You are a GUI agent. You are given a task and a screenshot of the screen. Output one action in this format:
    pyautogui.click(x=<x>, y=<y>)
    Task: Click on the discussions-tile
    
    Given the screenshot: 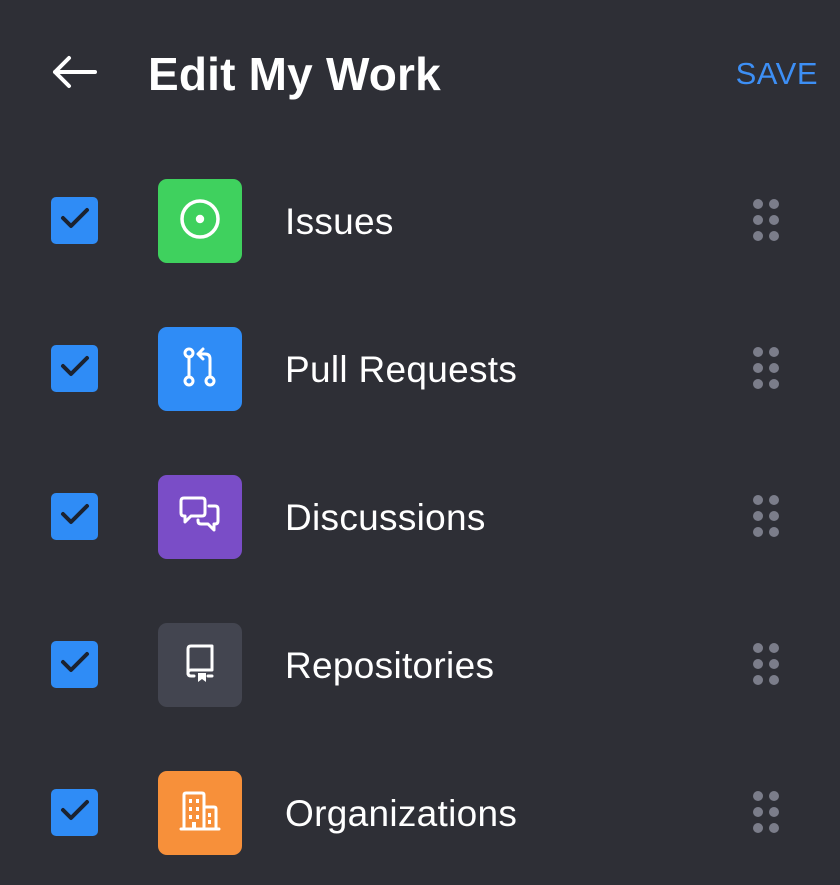 What is the action you would take?
    pyautogui.click(x=200, y=517)
    